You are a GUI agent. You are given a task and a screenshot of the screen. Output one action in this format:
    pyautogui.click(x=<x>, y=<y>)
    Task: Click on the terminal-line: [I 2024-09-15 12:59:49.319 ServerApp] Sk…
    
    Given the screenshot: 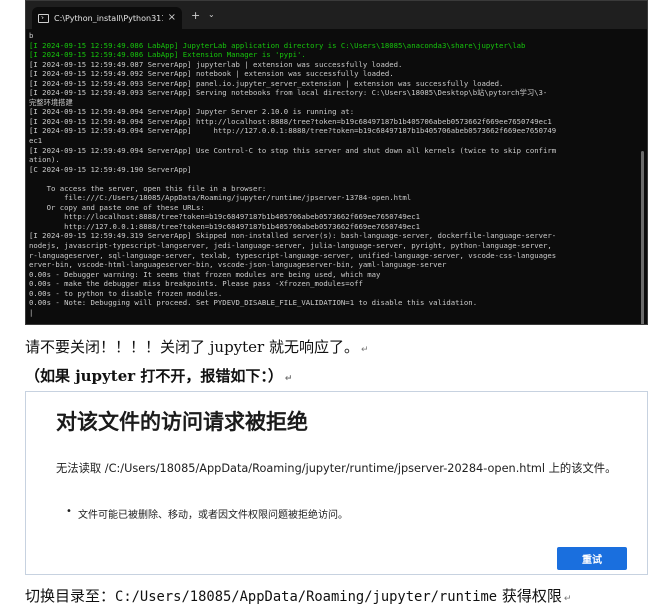 What is the action you would take?
    pyautogui.click(x=293, y=236)
    